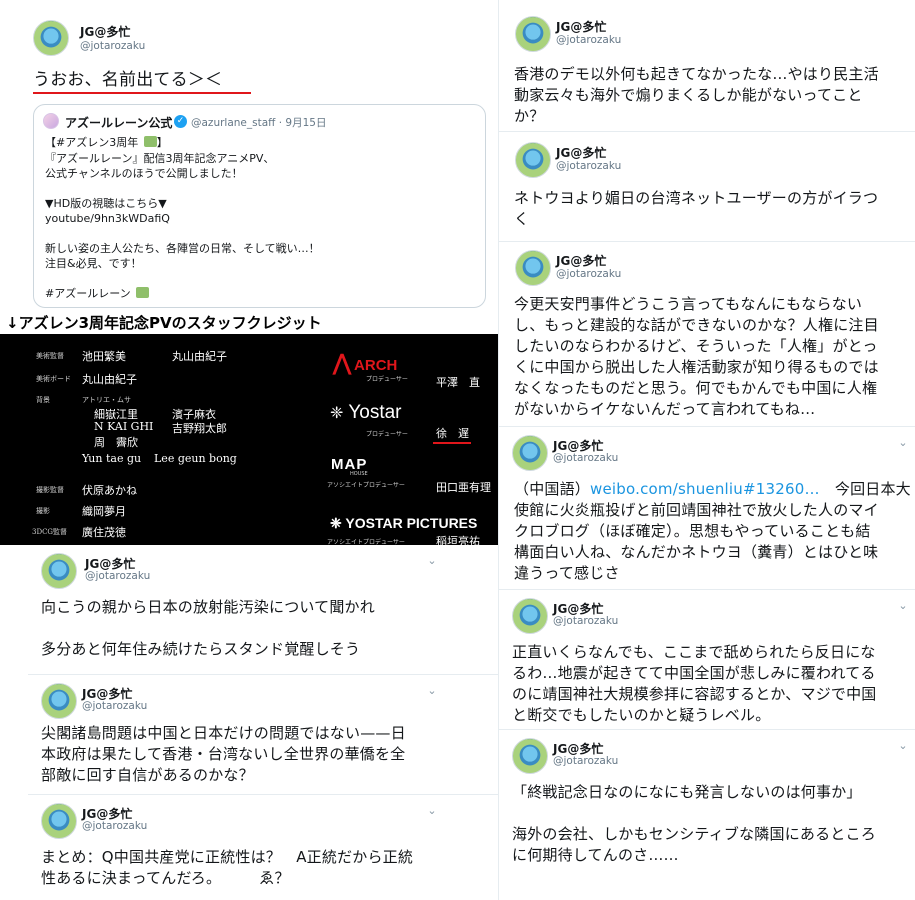 The height and width of the screenshot is (900, 915). I want to click on credit-name: 伏原あかね, so click(109, 490).